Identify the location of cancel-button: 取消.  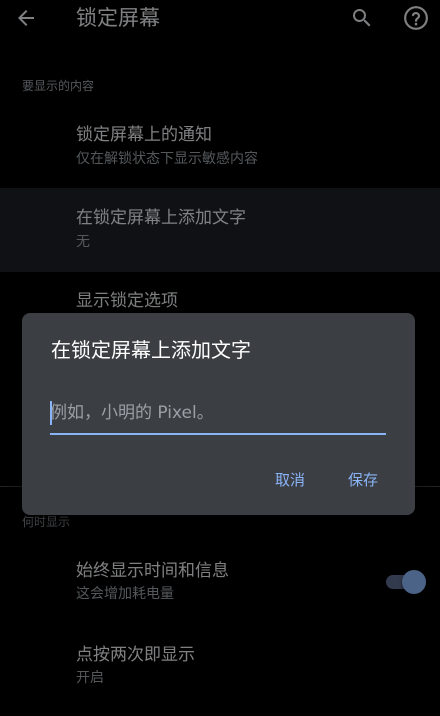
(290, 480).